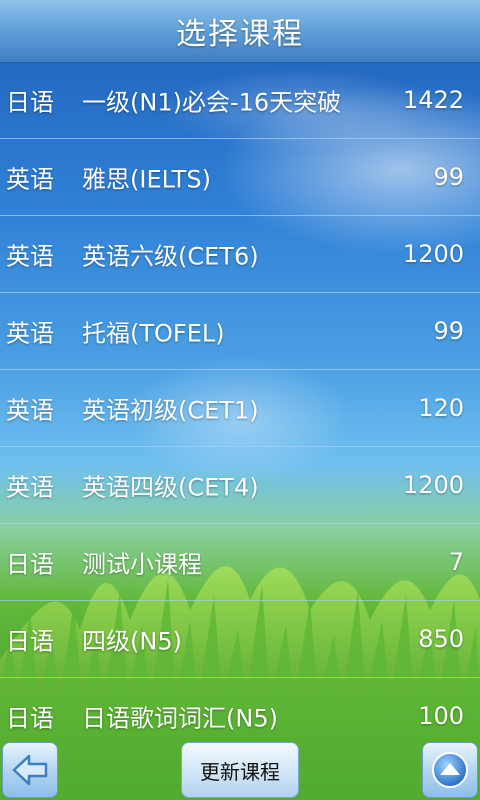  What do you see at coordinates (132, 641) in the screenshot?
I see `course-name: 四级(N5)` at bounding box center [132, 641].